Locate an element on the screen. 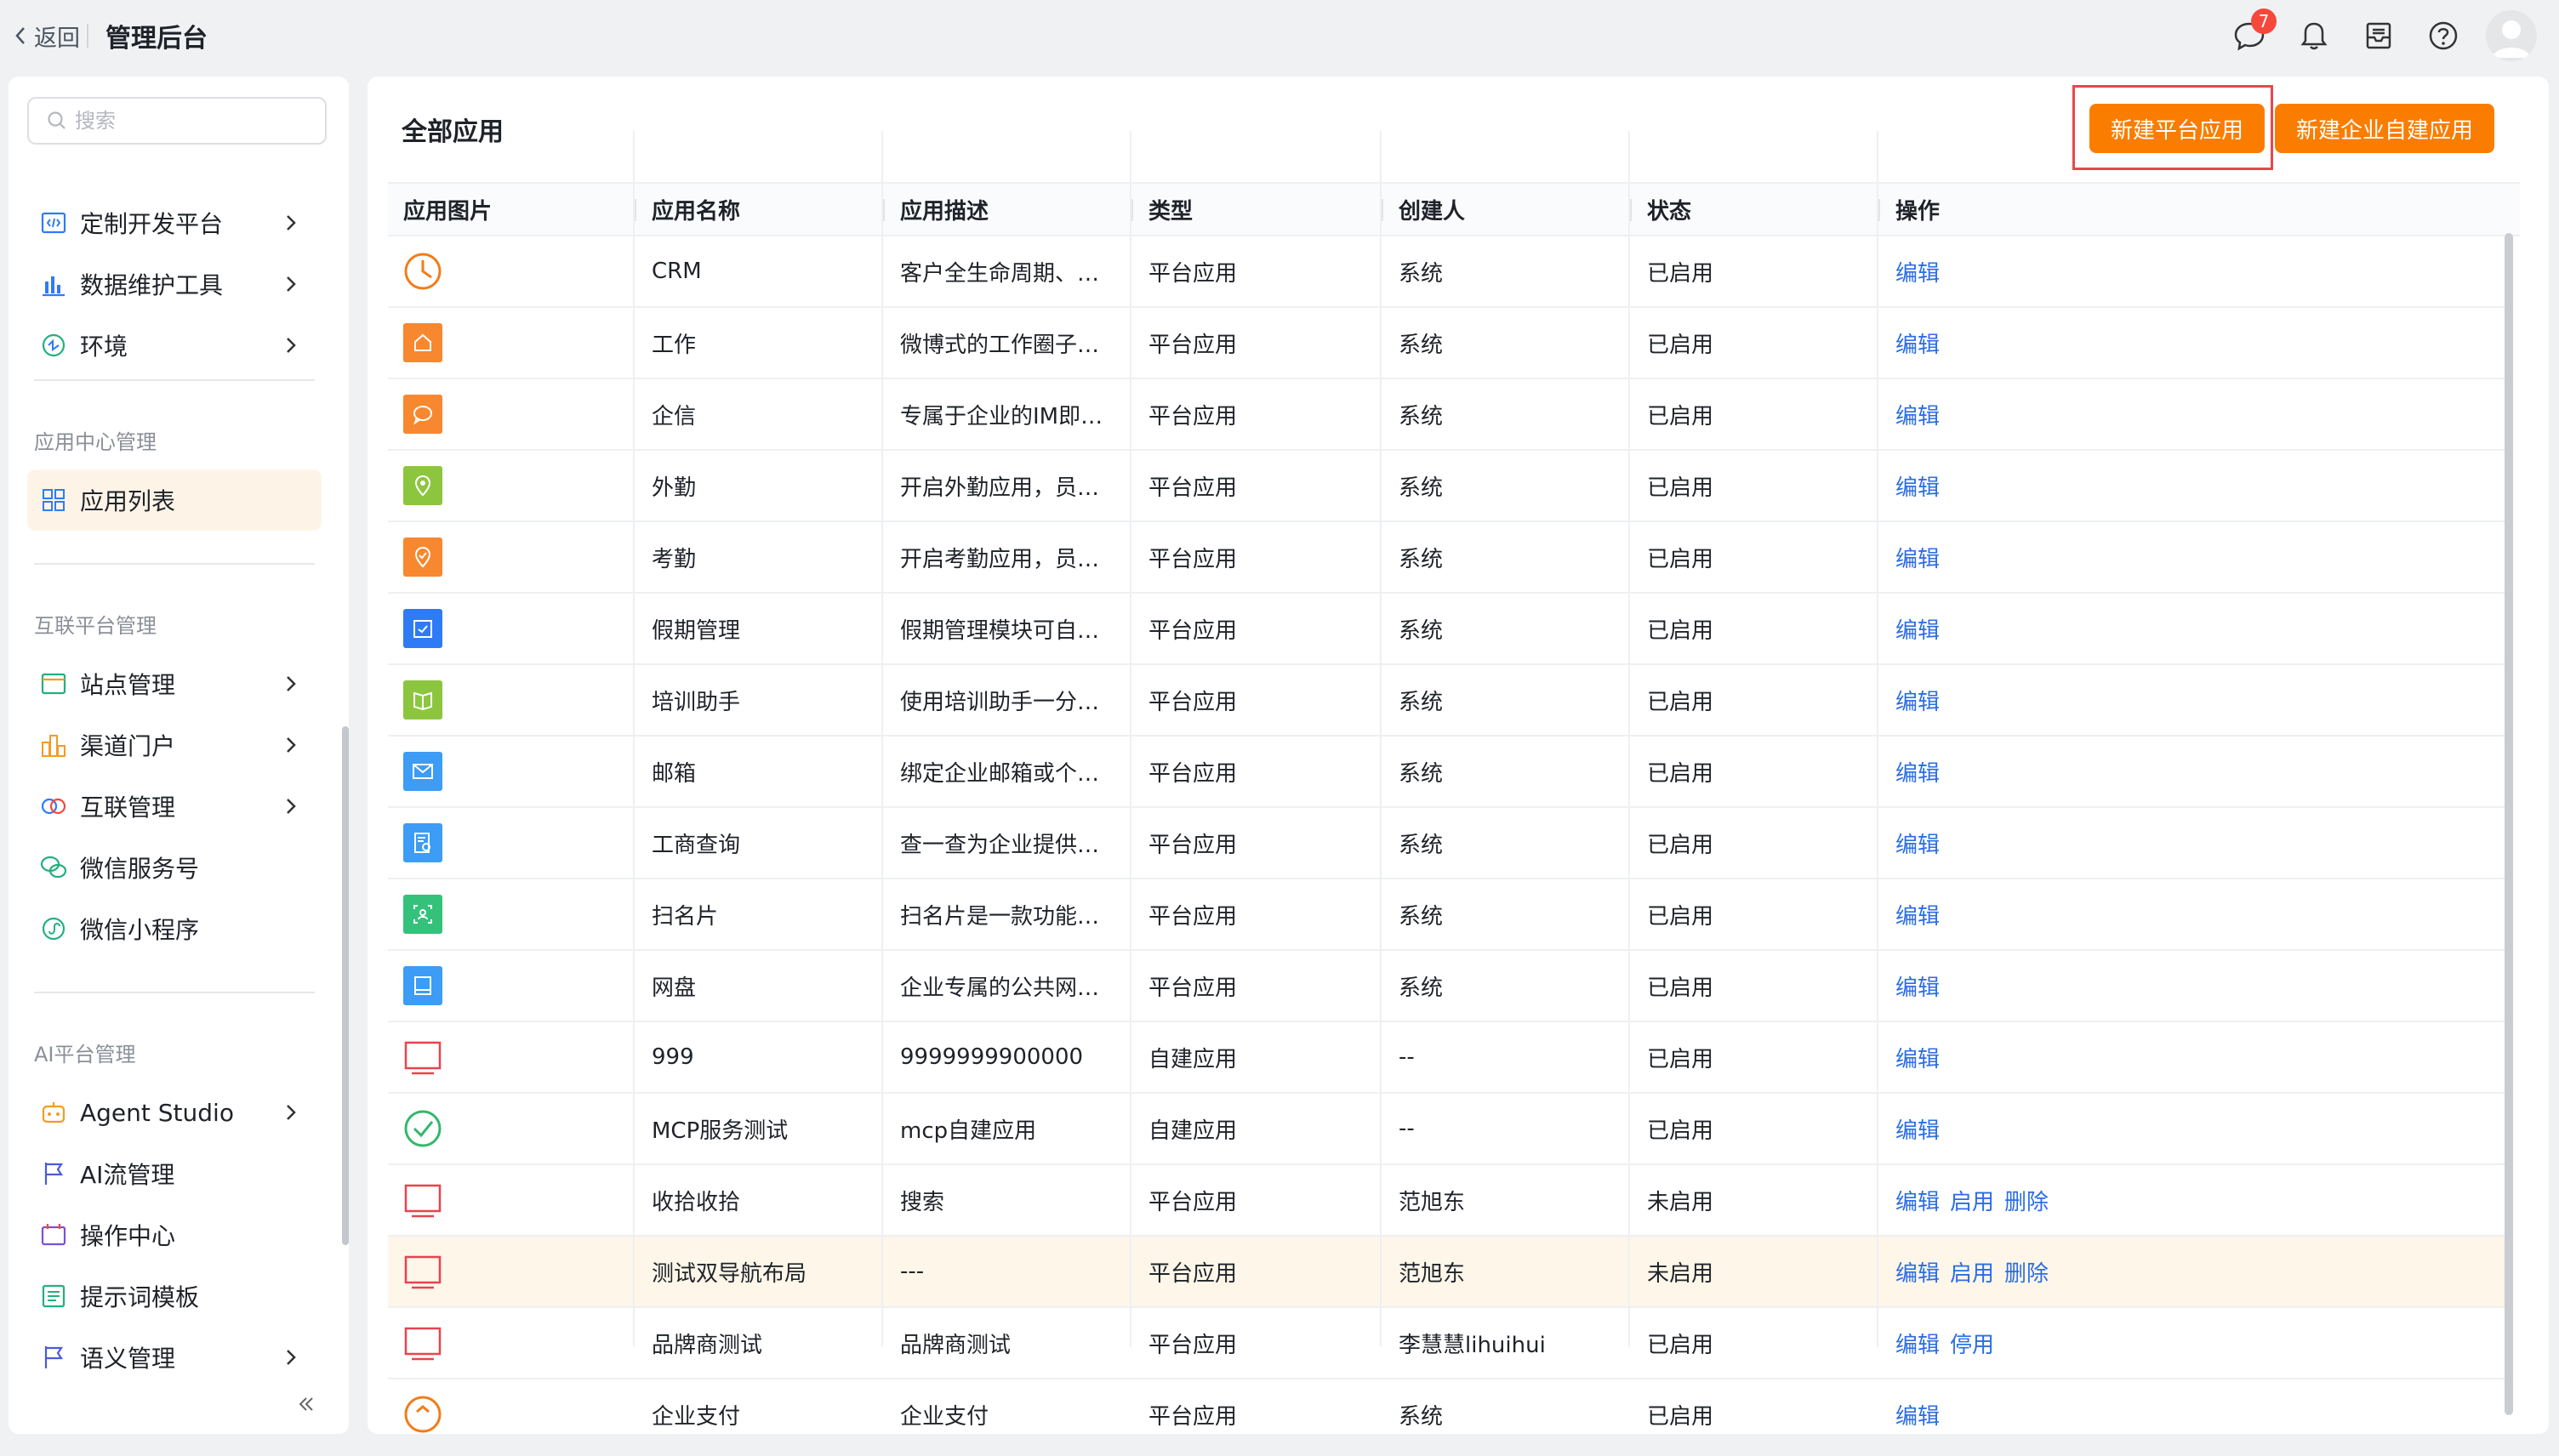  channel-icon is located at coordinates (53, 745).